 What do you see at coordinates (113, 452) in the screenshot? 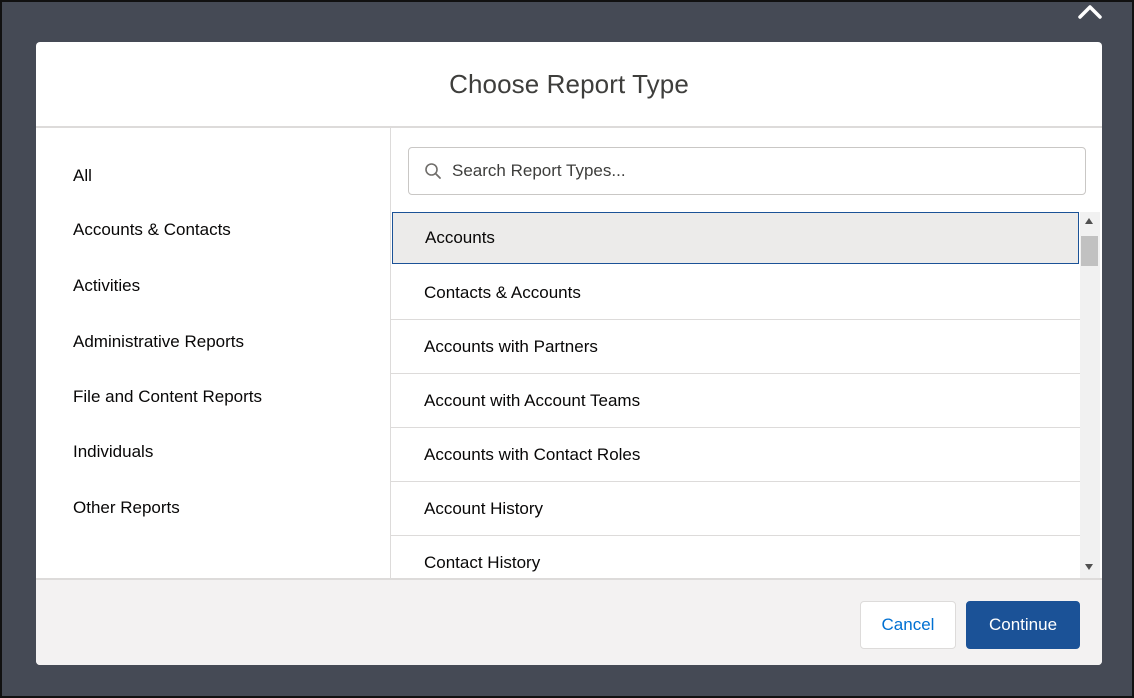
I see `sidebar-item-individuals: Individuals` at bounding box center [113, 452].